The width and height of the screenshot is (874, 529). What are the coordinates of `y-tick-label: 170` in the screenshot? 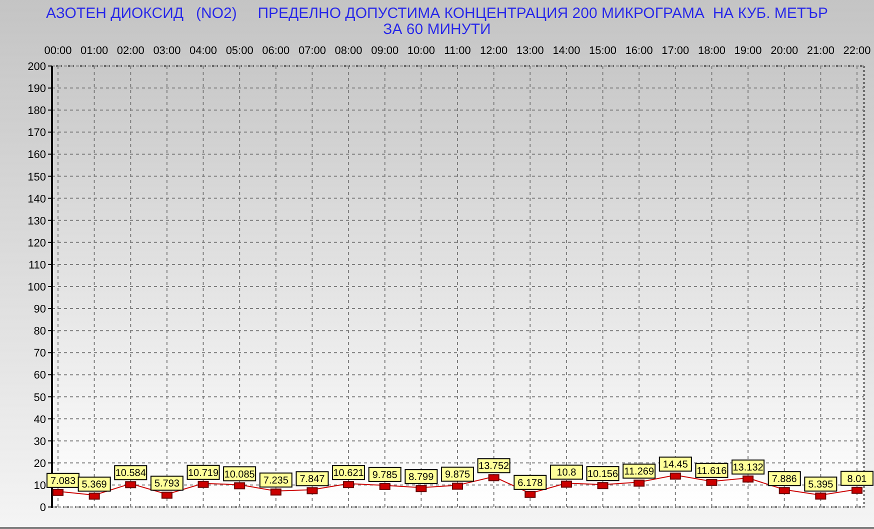 It's located at (37, 133).